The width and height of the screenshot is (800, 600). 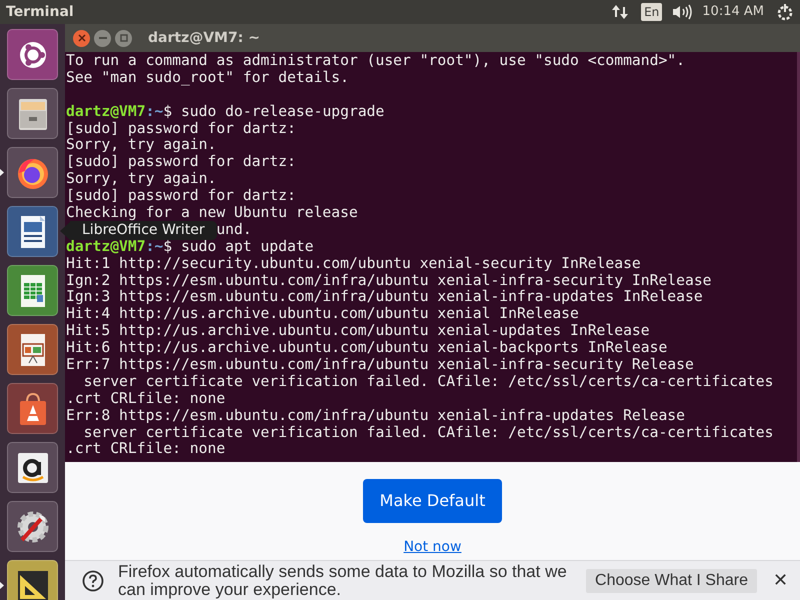 What do you see at coordinates (354, 264) in the screenshot?
I see `terminal-line: Hit:1 http://security.ubuntu.com/ubuntu xenial-security InRelease` at bounding box center [354, 264].